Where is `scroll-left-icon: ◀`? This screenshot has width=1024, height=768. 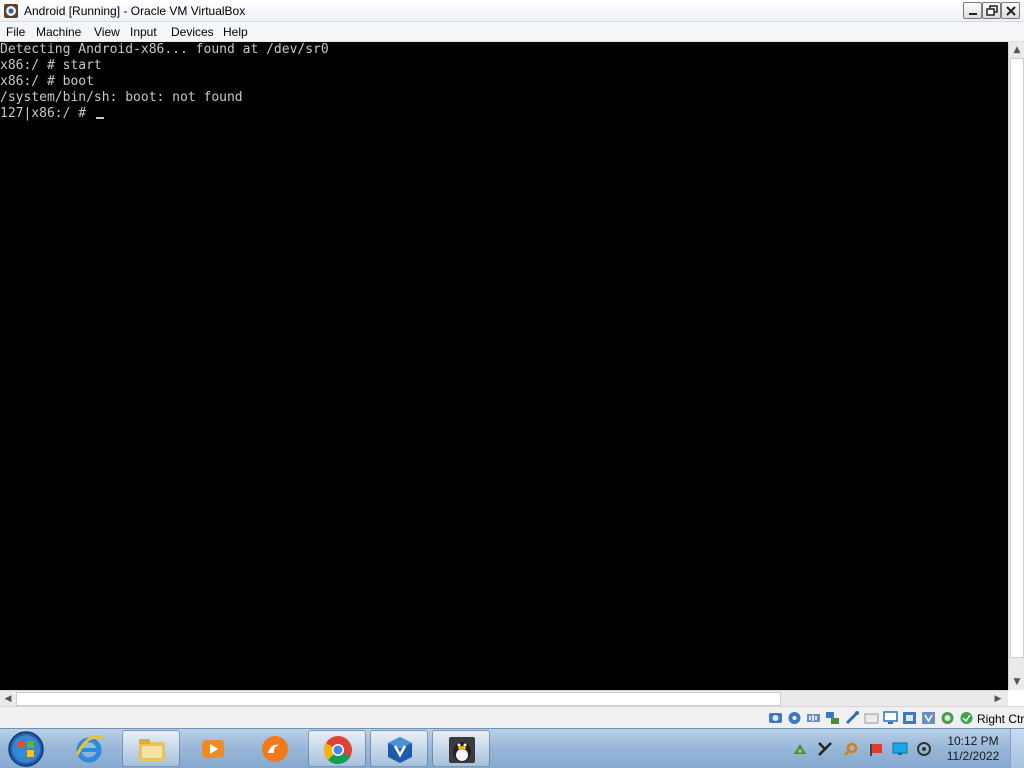
scroll-left-icon: ◀ is located at coordinates (8, 699).